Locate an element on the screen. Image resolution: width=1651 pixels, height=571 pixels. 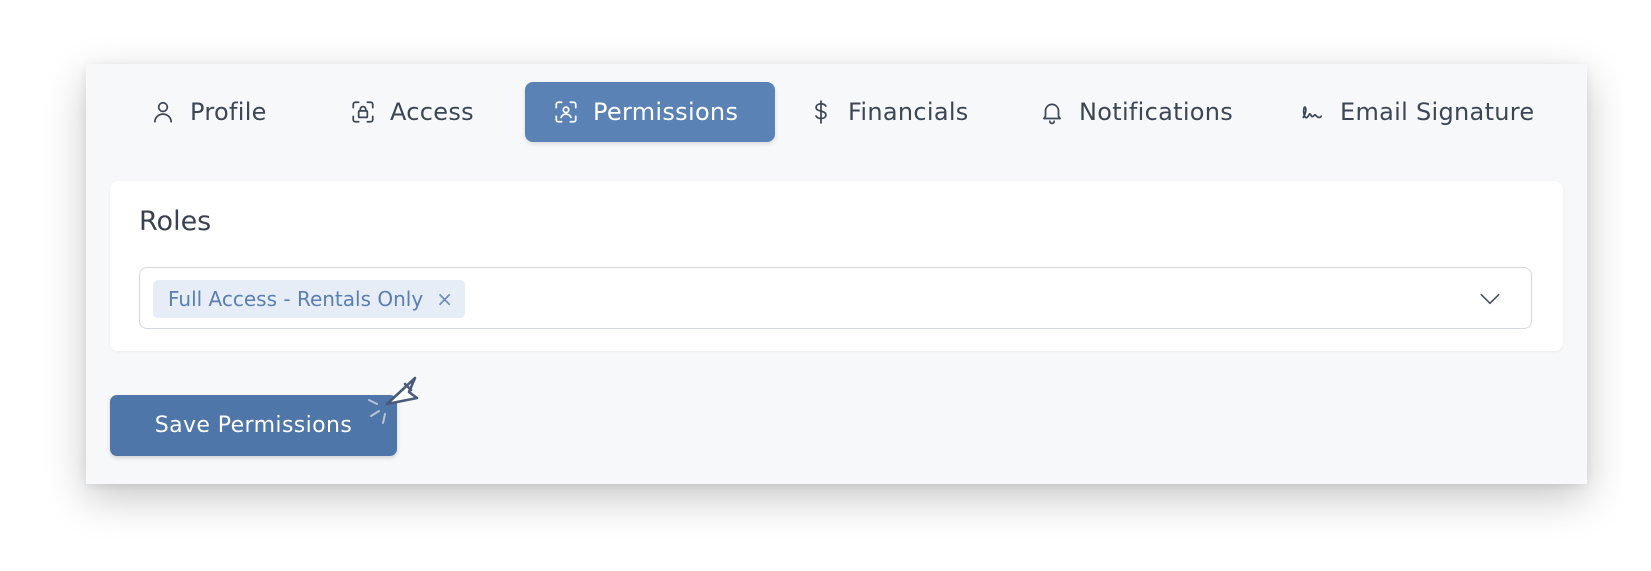
roles-select: Full Access - Rentals Only × is located at coordinates (835, 298).